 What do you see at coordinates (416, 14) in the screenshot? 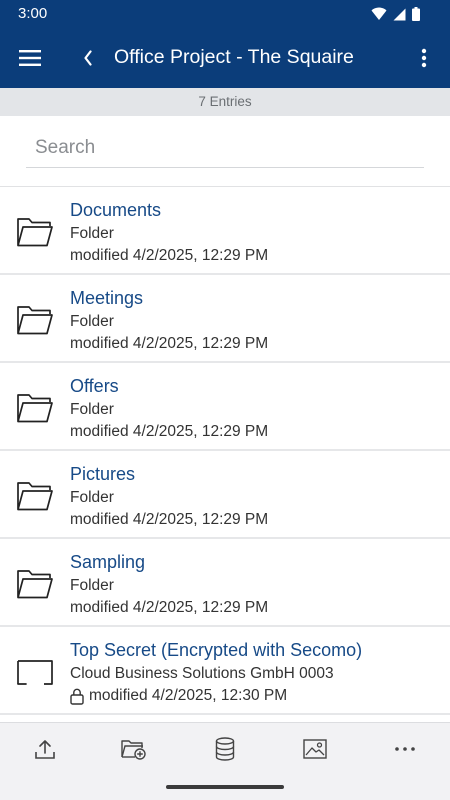
I see `battery-icon` at bounding box center [416, 14].